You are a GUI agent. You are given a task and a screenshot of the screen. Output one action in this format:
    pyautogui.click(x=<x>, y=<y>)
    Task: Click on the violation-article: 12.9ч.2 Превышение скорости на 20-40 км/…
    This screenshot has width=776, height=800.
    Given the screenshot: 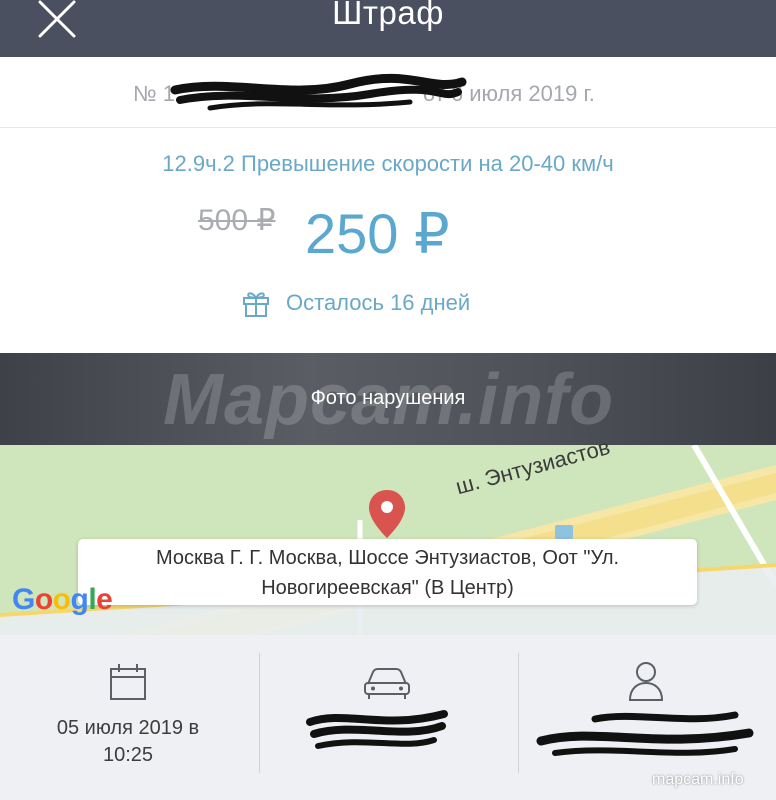 What is the action you would take?
    pyautogui.click(x=388, y=163)
    